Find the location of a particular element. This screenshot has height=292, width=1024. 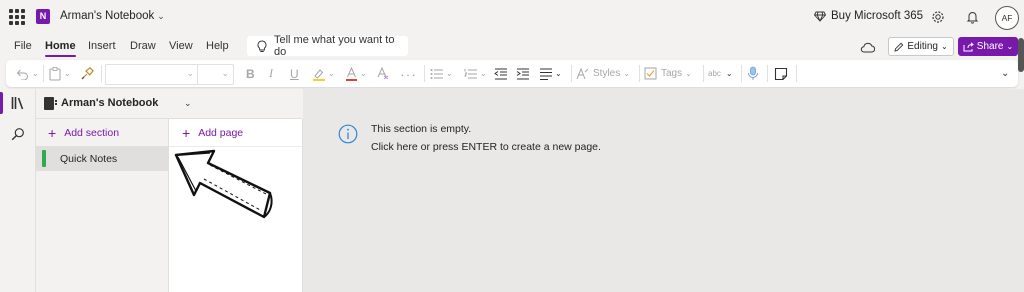

tell-me-search: Tell me what you want to do is located at coordinates (327, 46).